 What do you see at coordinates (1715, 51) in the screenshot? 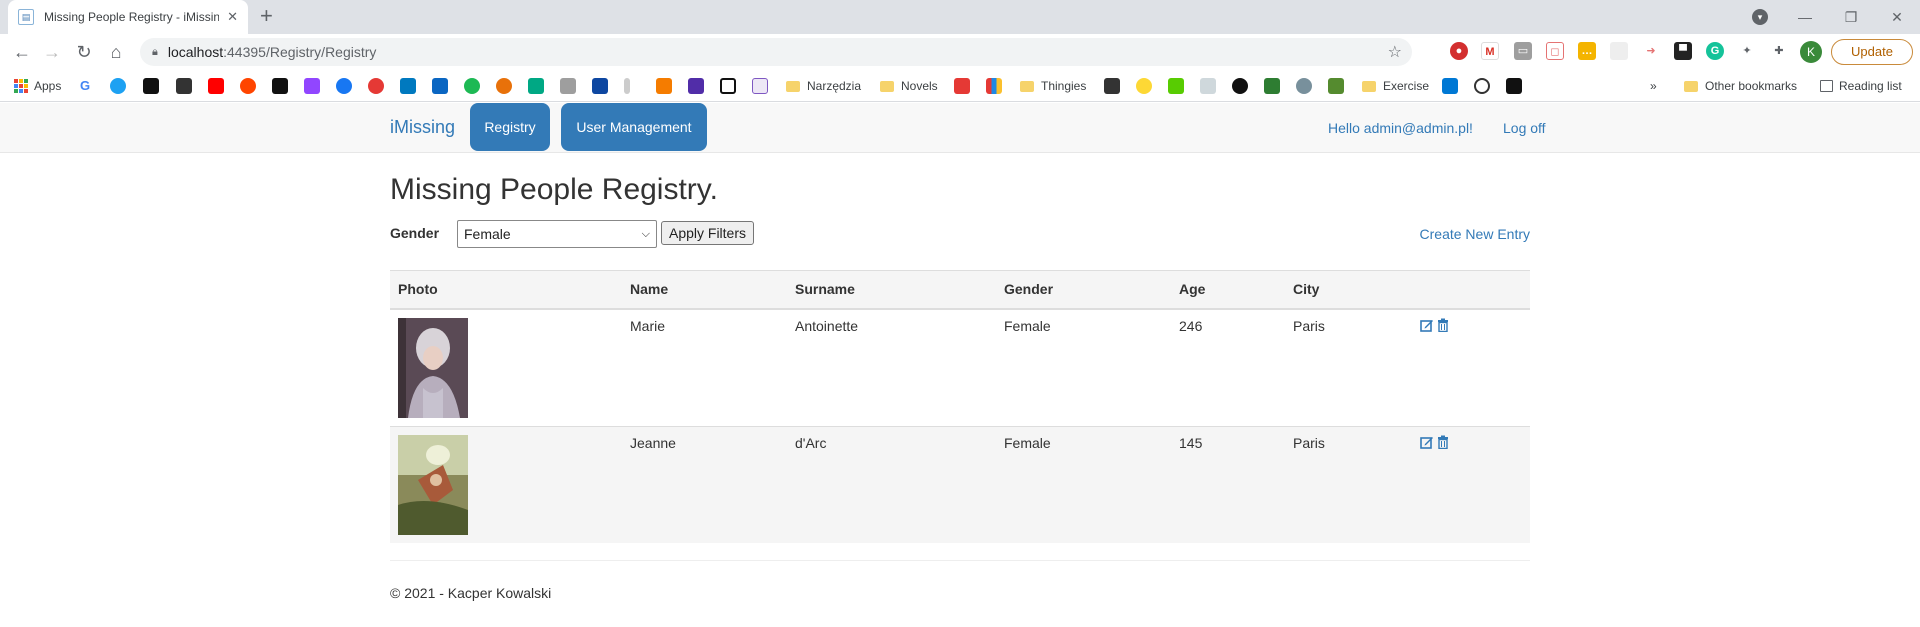
I see `grammarly-icon: G` at bounding box center [1715, 51].